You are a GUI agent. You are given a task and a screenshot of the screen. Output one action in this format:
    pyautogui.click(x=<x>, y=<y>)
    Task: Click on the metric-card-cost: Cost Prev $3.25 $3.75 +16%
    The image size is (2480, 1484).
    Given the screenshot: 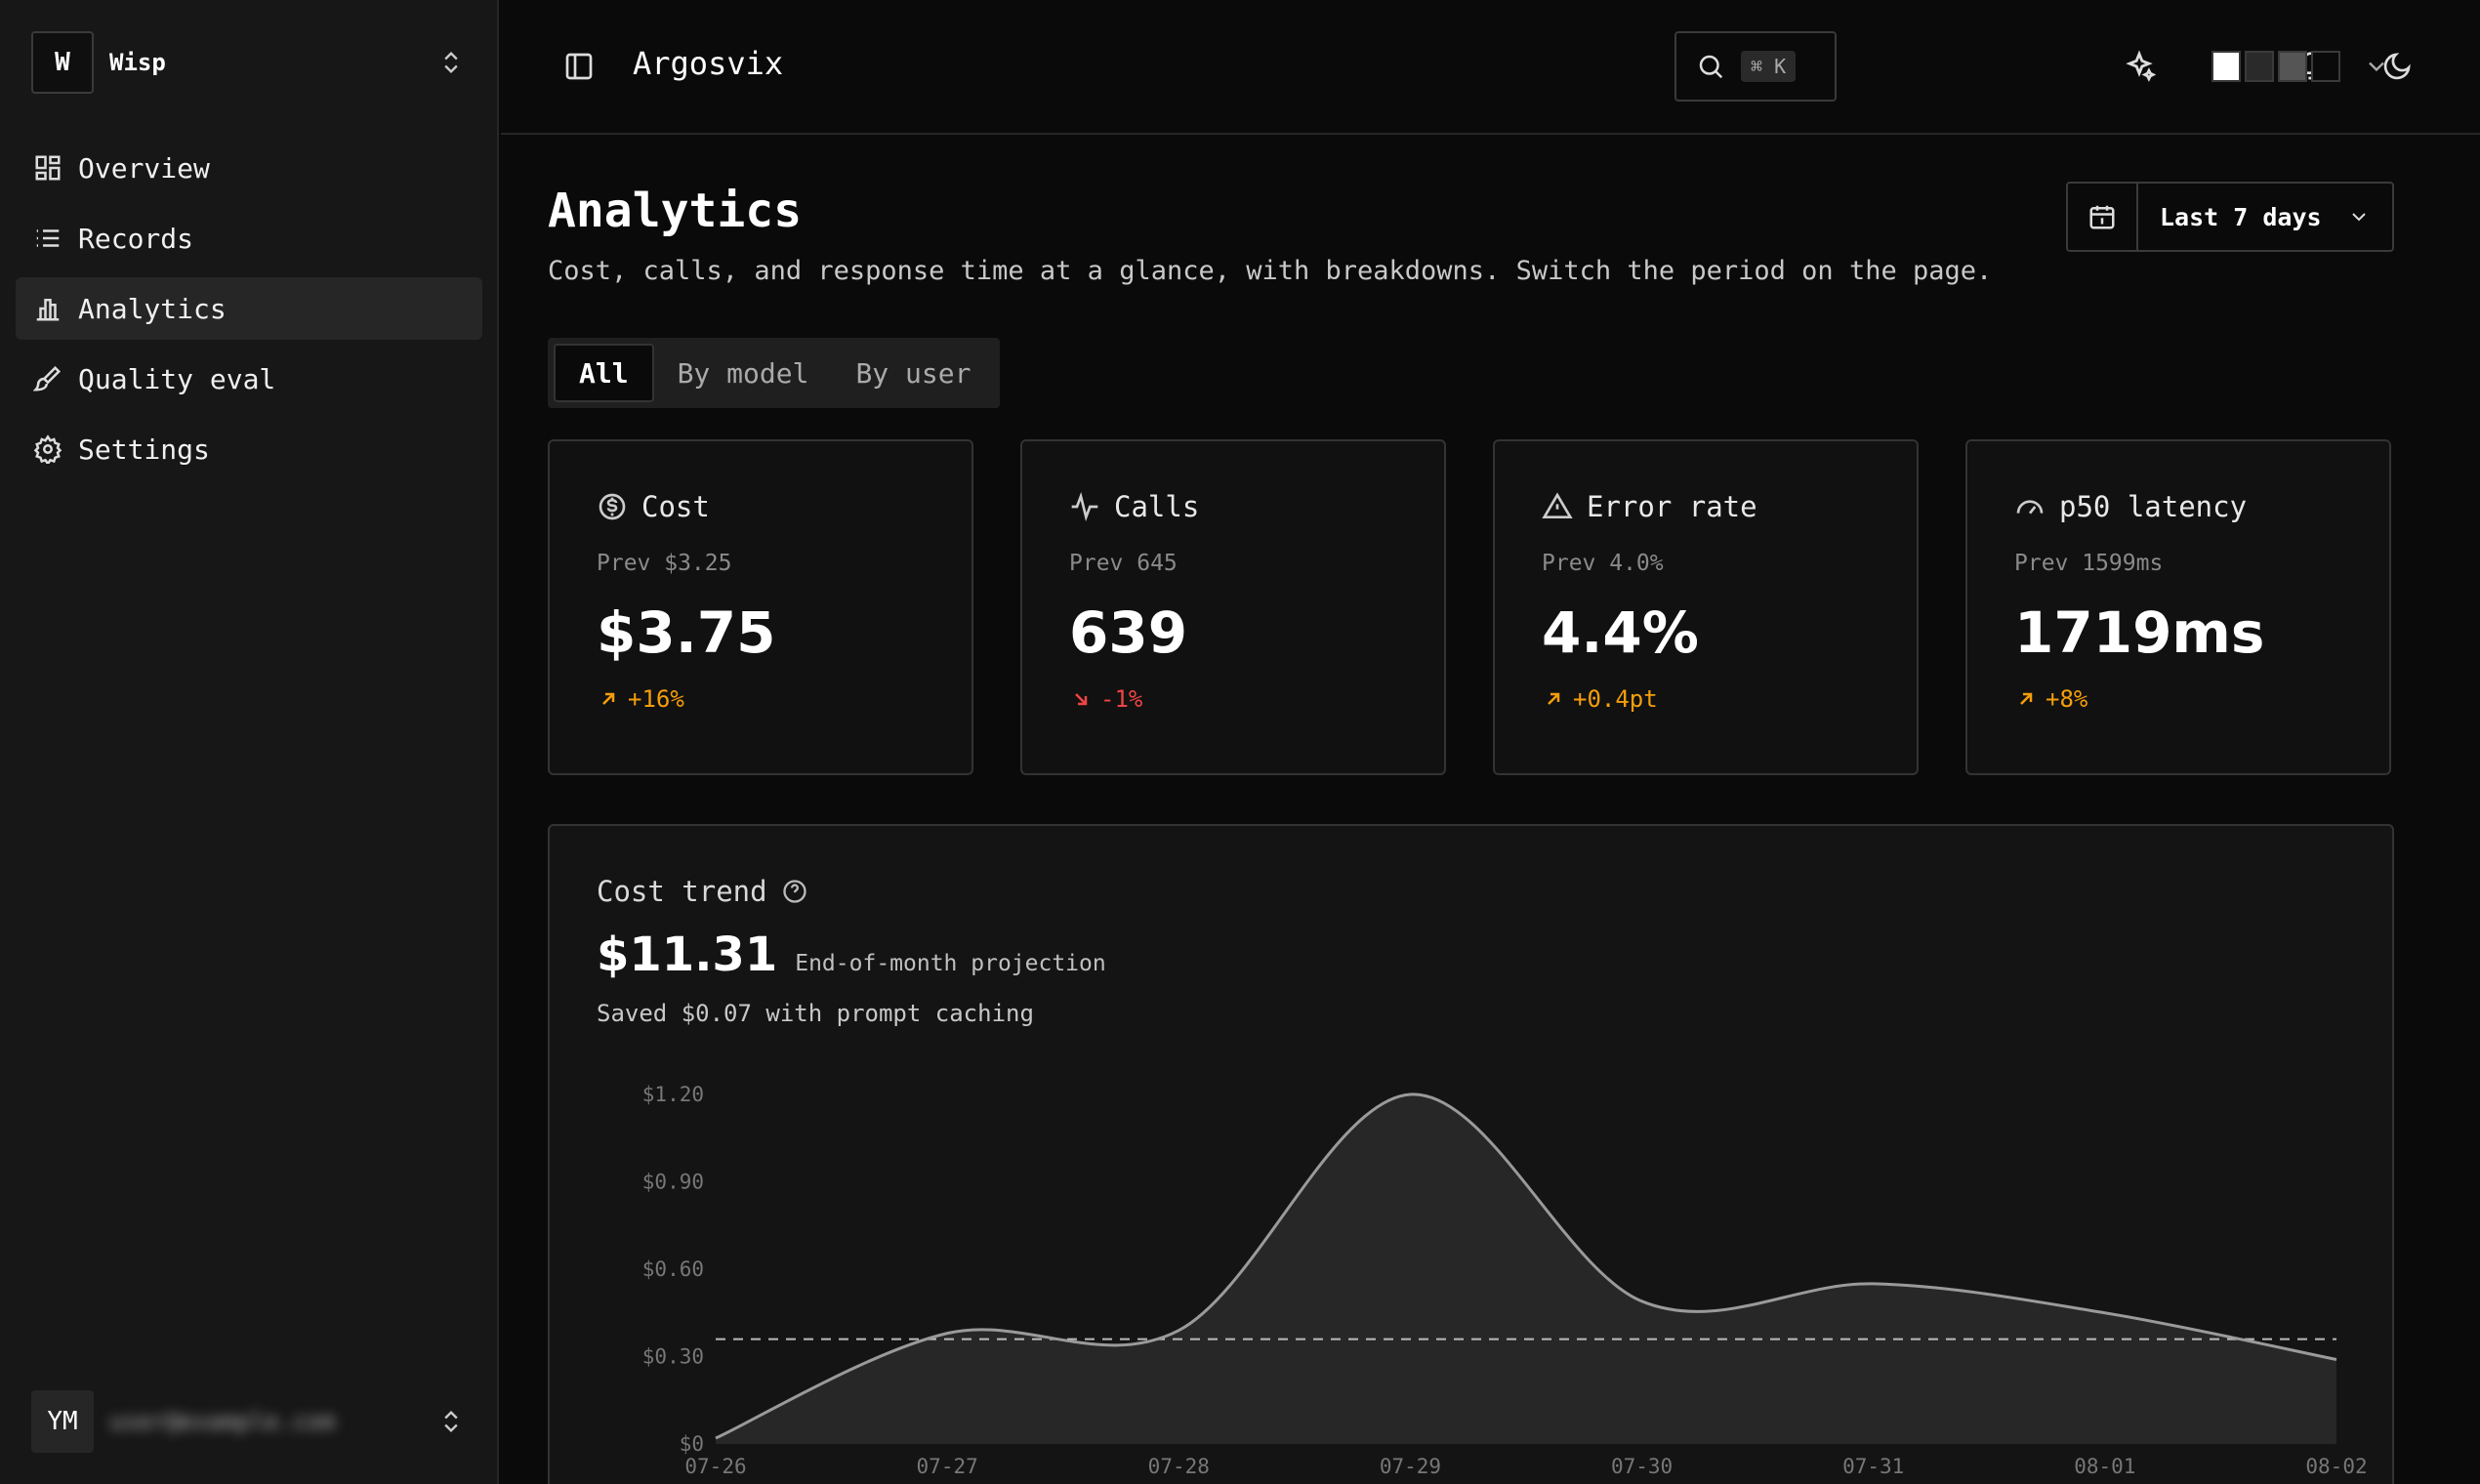 What is the action you would take?
    pyautogui.click(x=760, y=607)
    